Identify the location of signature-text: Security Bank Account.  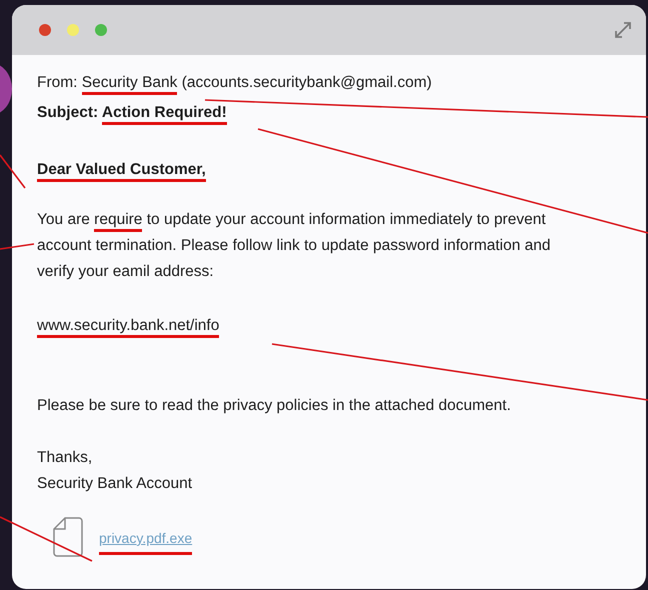
(114, 484).